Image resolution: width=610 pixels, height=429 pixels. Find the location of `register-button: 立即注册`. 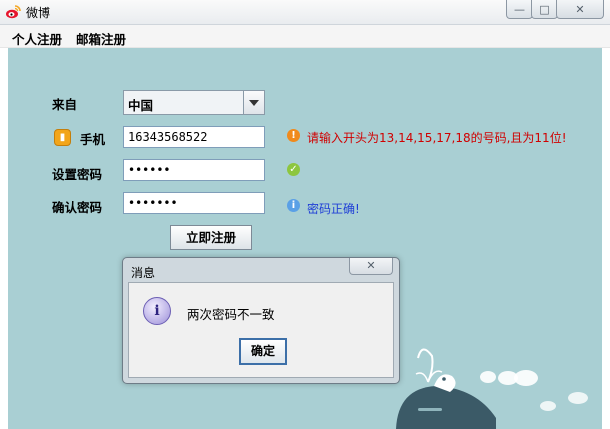

register-button: 立即注册 is located at coordinates (211, 237).